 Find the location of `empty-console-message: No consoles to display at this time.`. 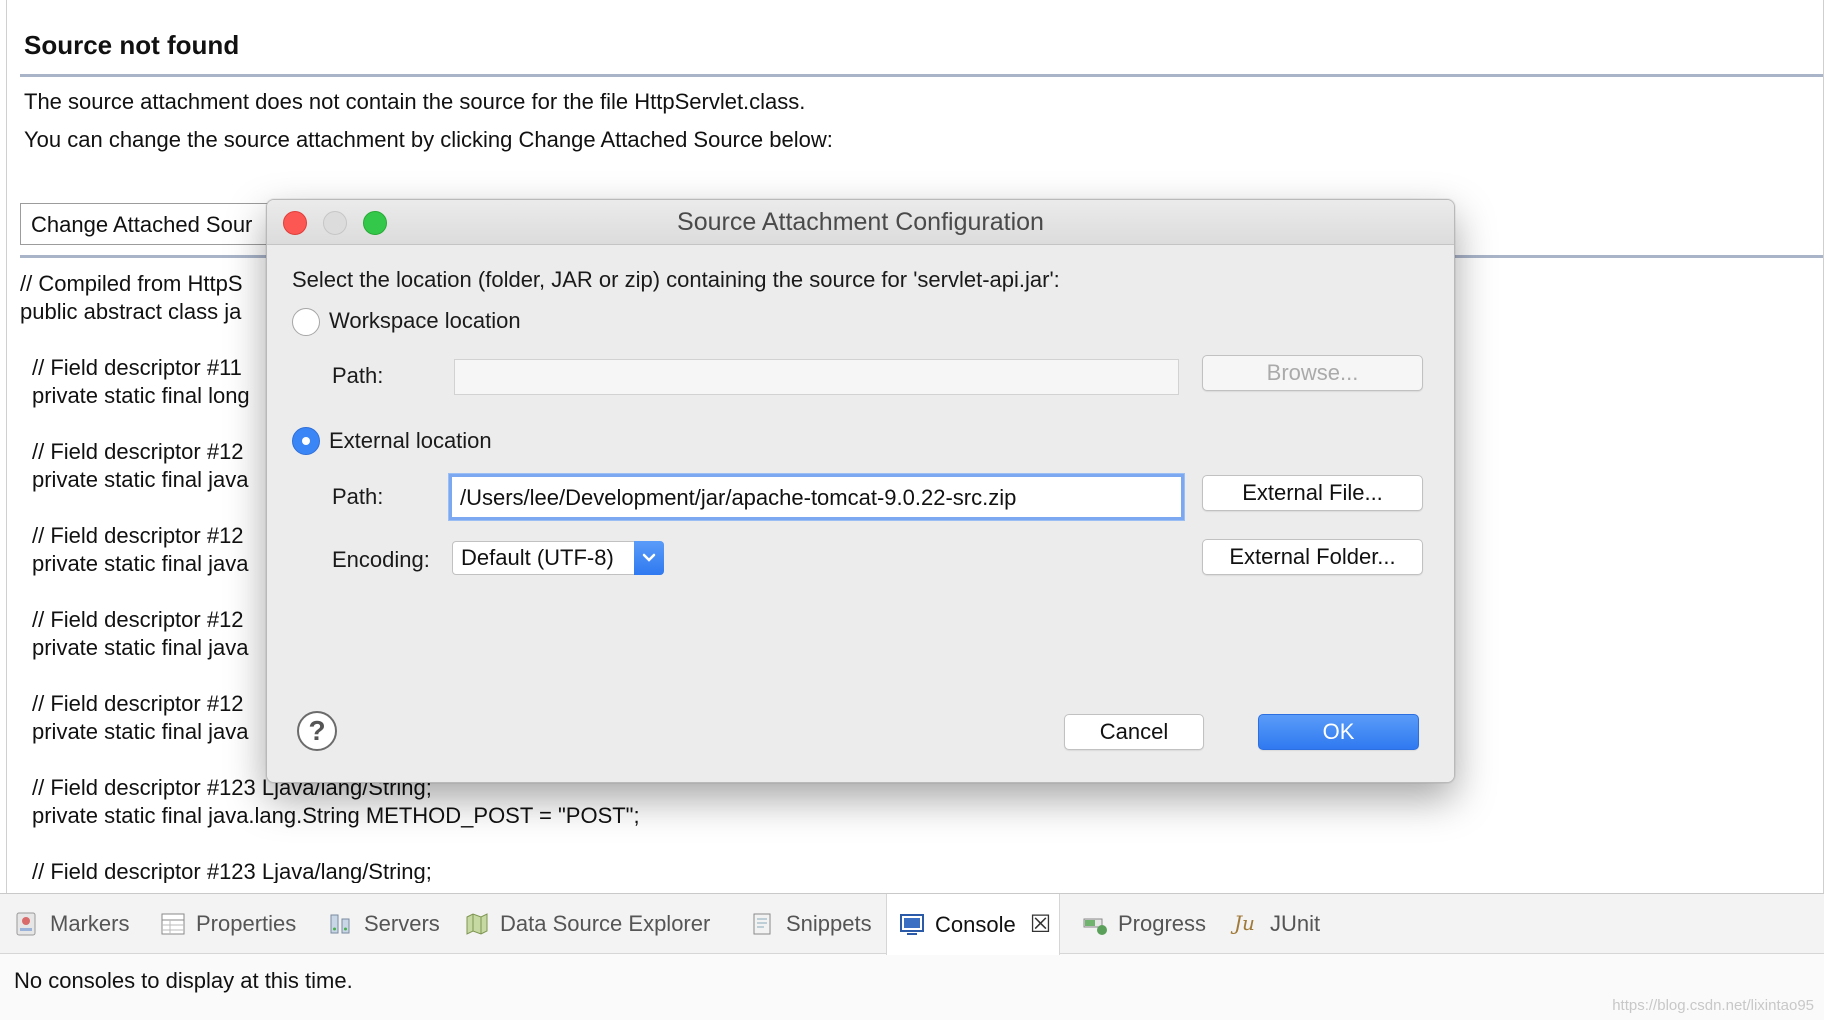

empty-console-message: No consoles to display at this time. is located at coordinates (183, 980).